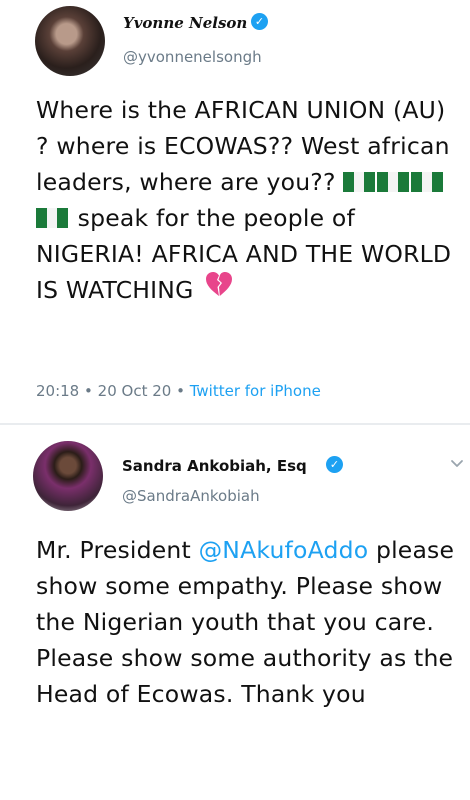 The image size is (470, 800). Describe the element at coordinates (185, 23) in the screenshot. I see `display-name: Yvonne Nelson` at that location.